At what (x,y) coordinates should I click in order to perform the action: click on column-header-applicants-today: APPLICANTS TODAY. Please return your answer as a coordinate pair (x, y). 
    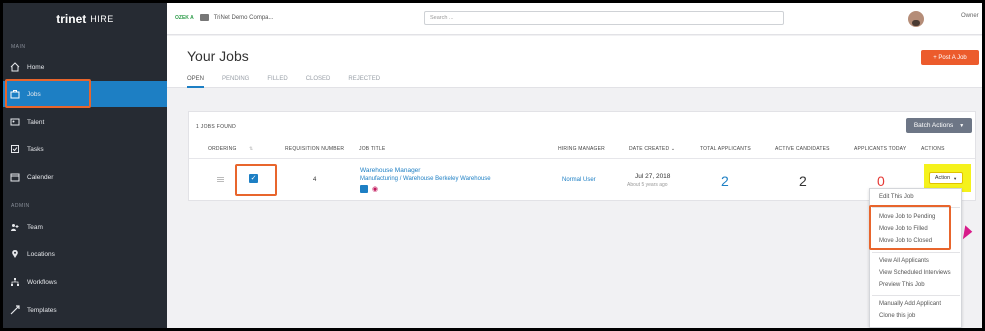
    Looking at the image, I should click on (880, 149).